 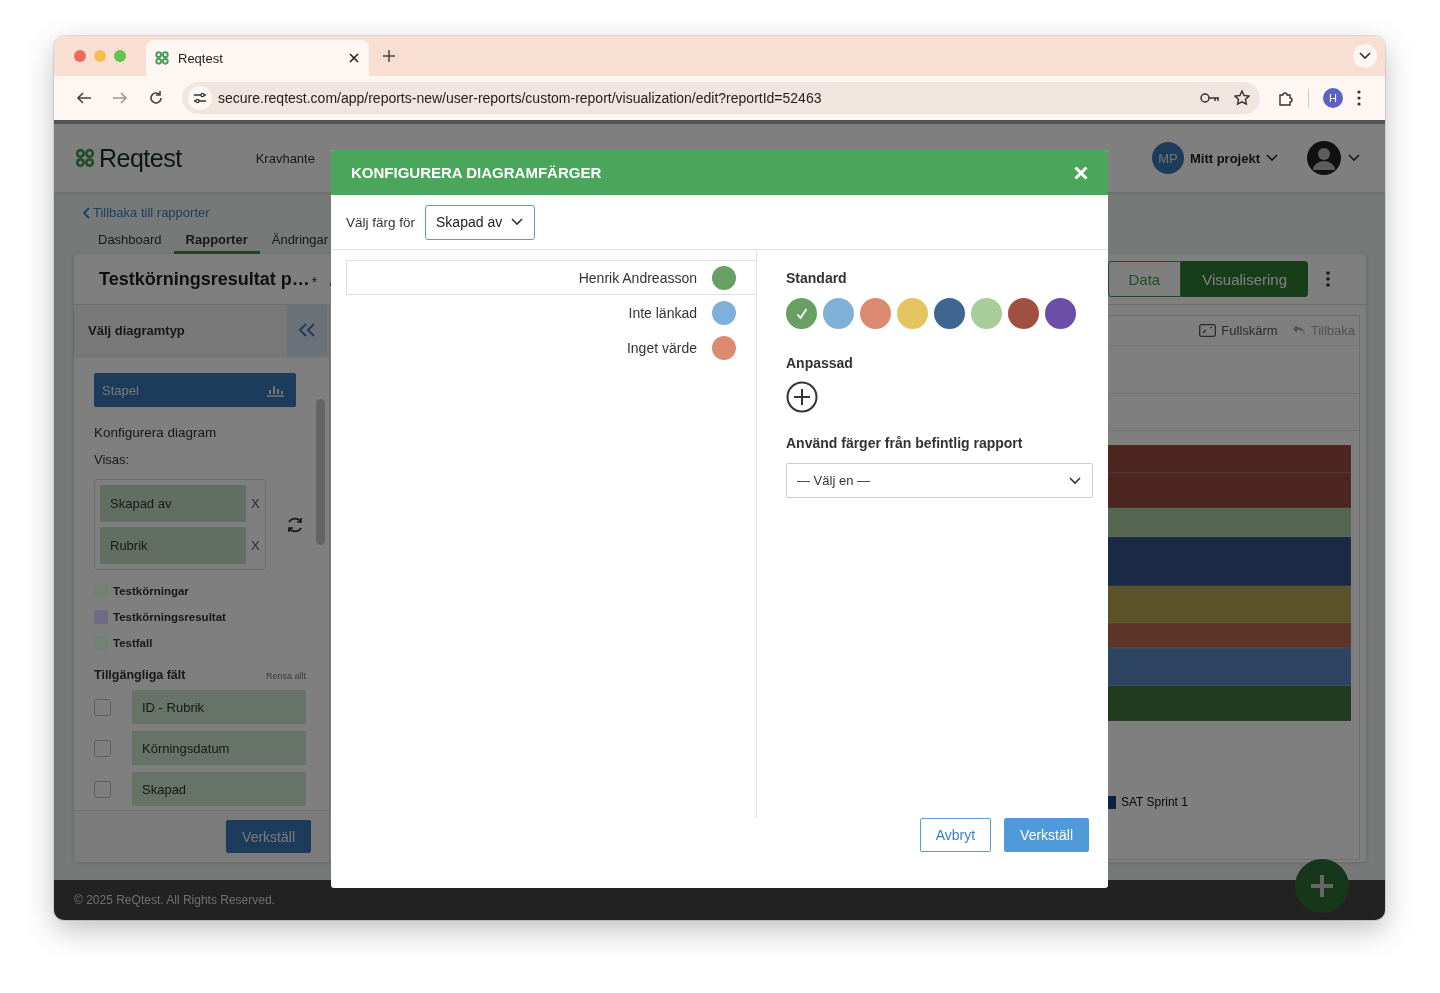 I want to click on back-link: Tillbaka till rapporter, so click(x=146, y=212).